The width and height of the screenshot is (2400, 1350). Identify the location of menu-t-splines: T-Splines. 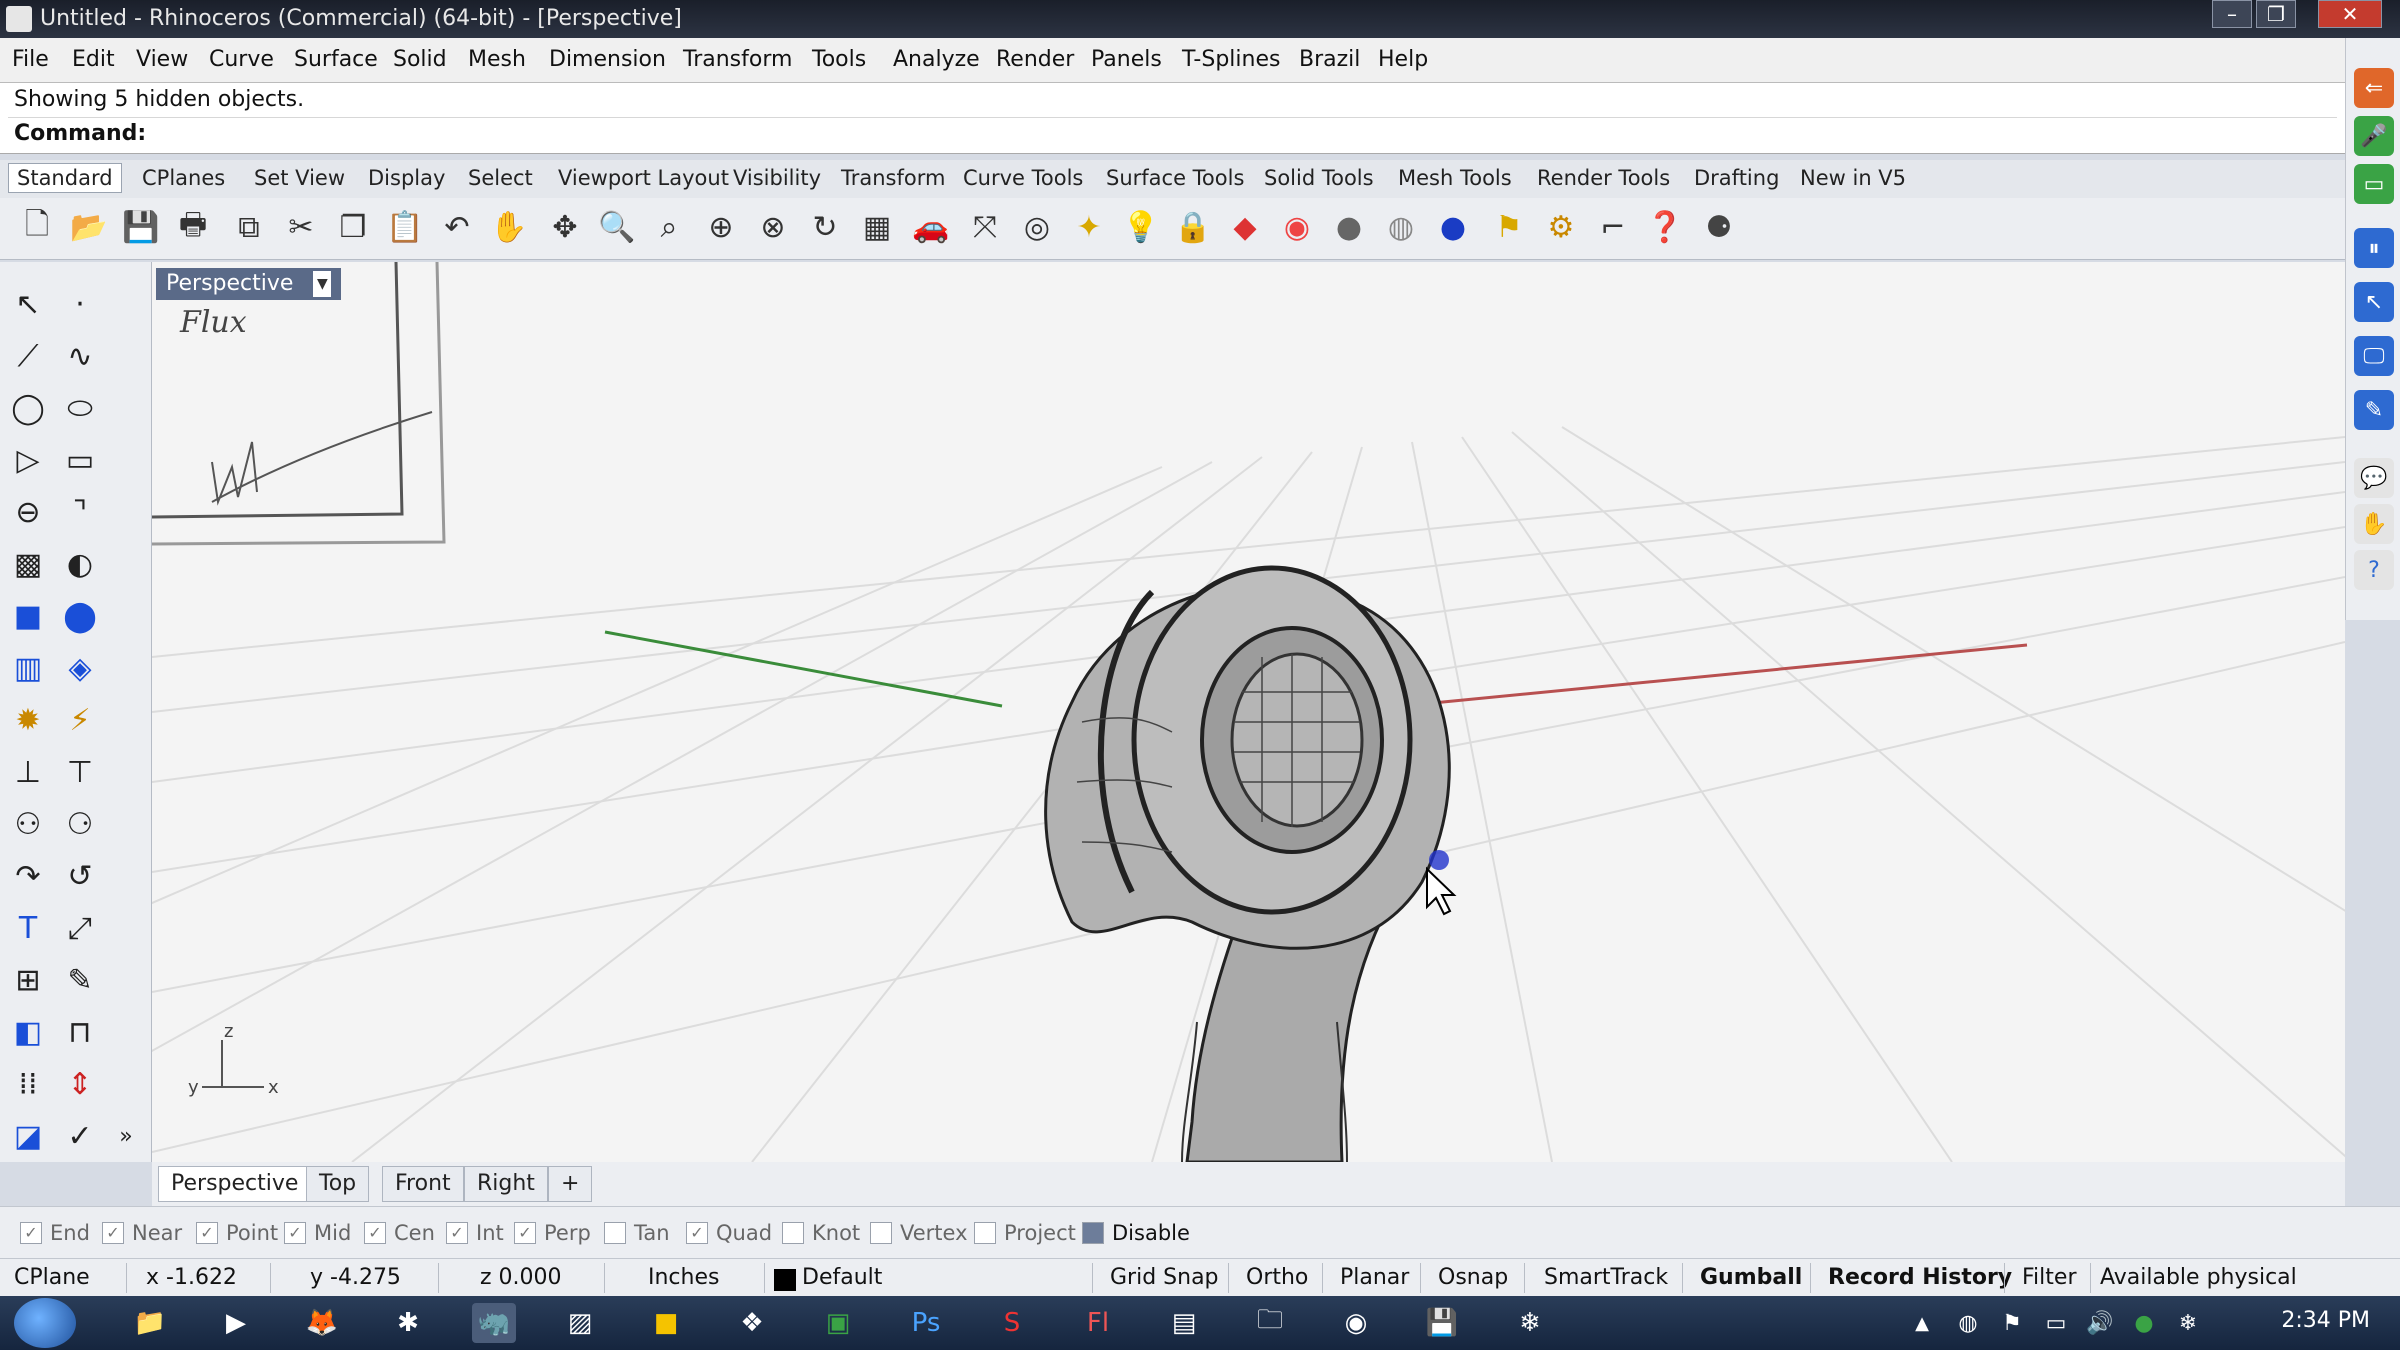
(1231, 59).